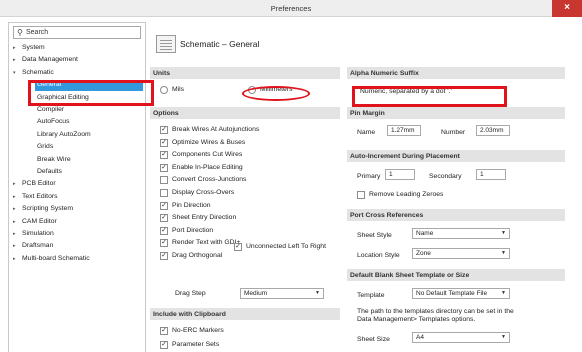 This screenshot has width=582, height=352. What do you see at coordinates (164, 180) in the screenshot?
I see `option-checkbox-convert-cross-junctions` at bounding box center [164, 180].